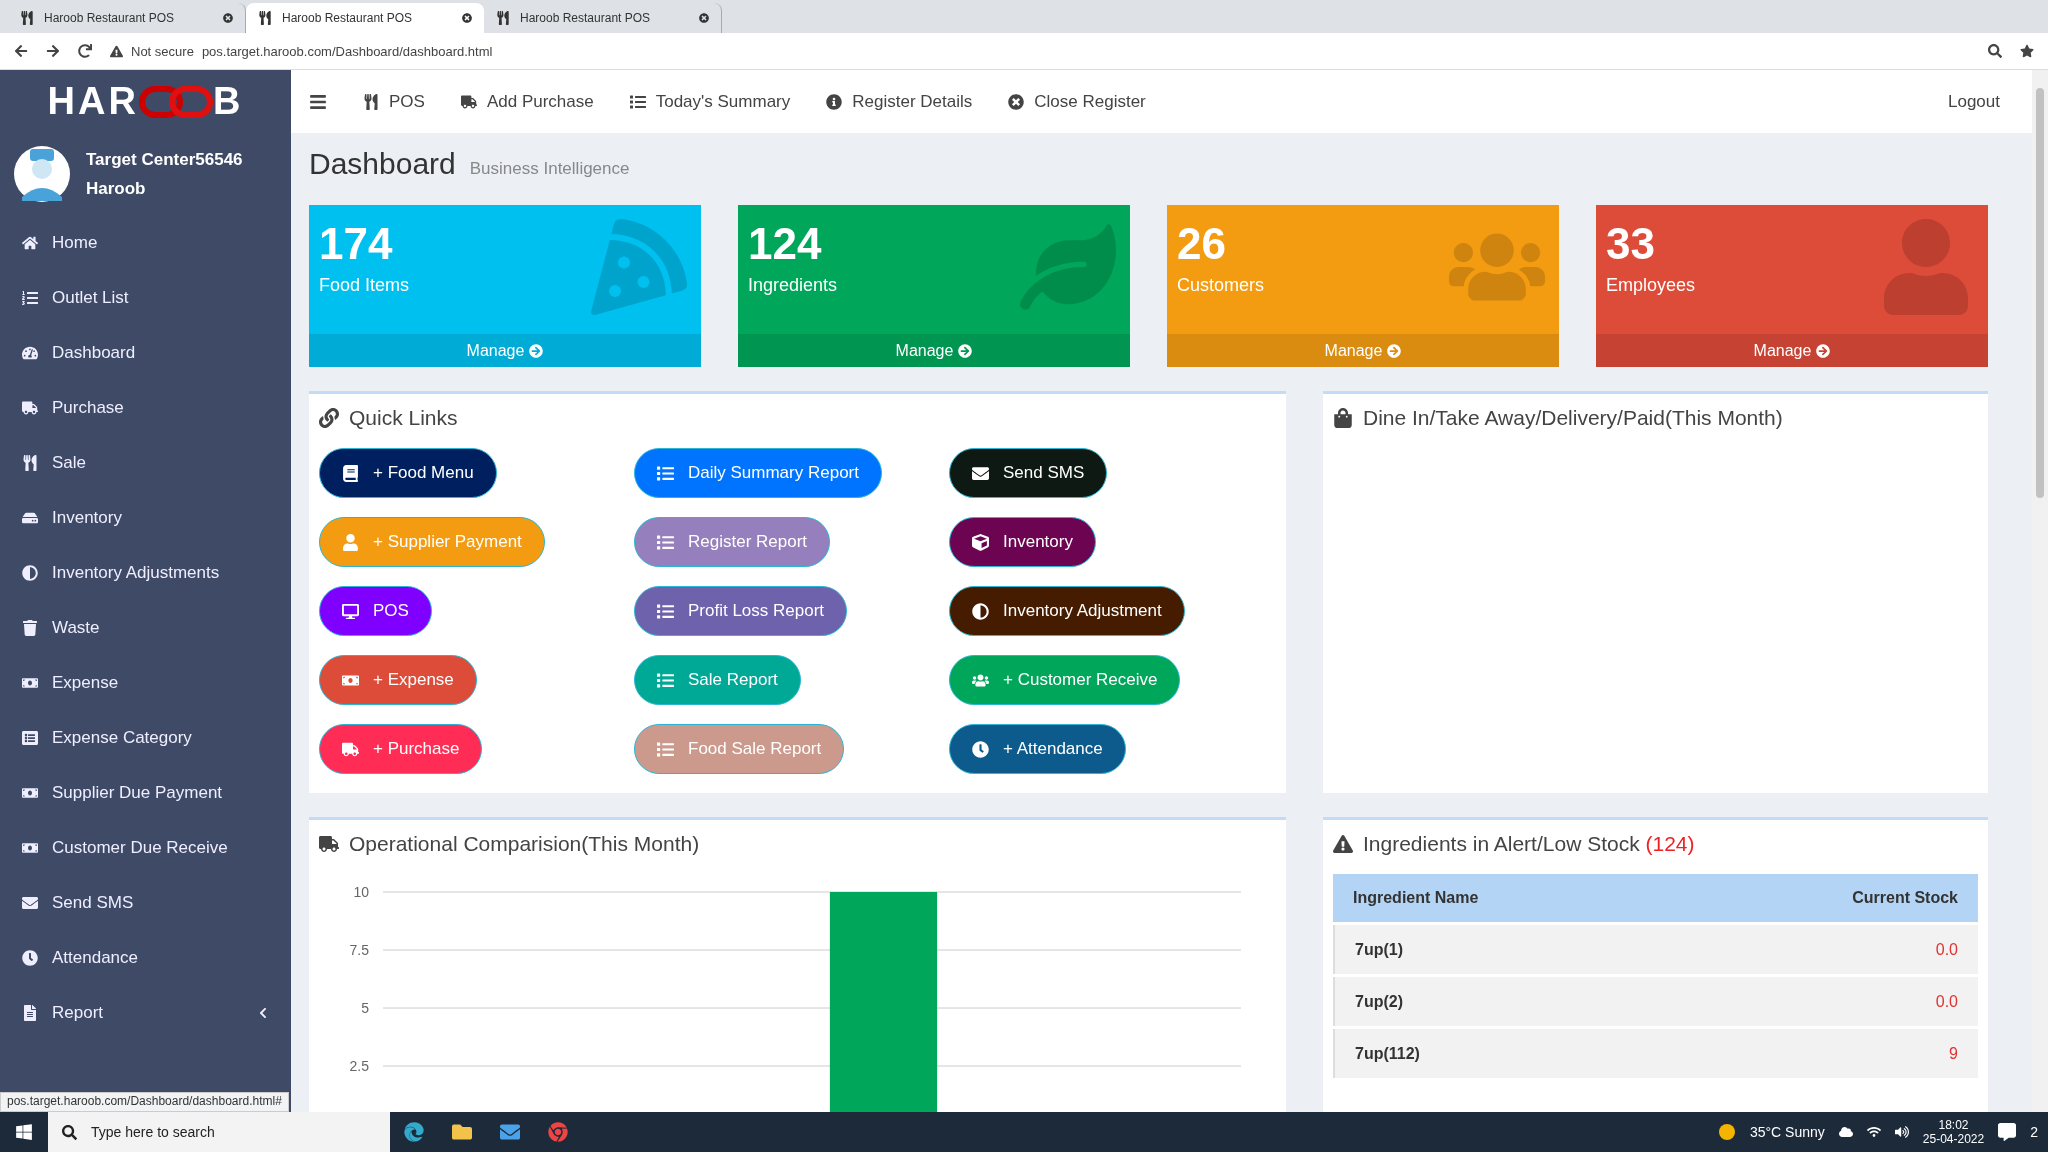 The height and width of the screenshot is (1152, 2048). I want to click on panel-title: Quick Links, so click(403, 418).